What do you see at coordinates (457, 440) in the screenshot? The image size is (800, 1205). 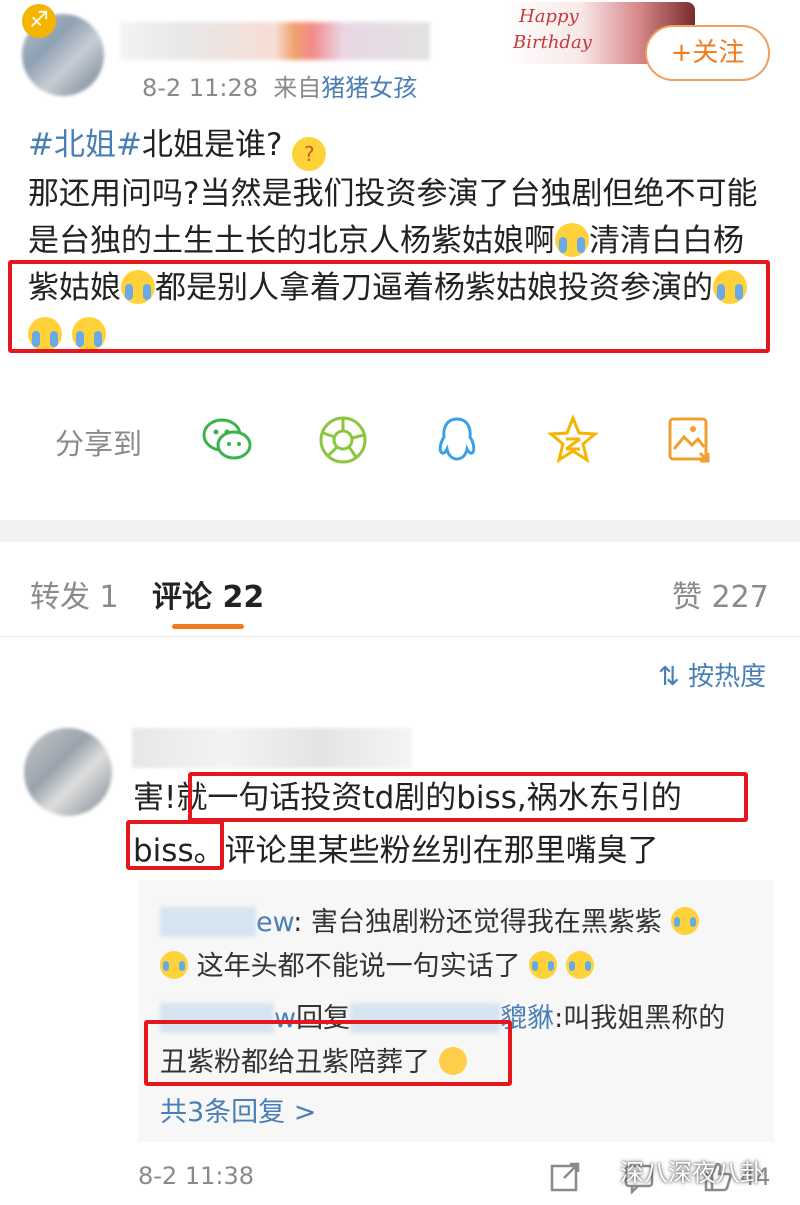 I see `qq-icon` at bounding box center [457, 440].